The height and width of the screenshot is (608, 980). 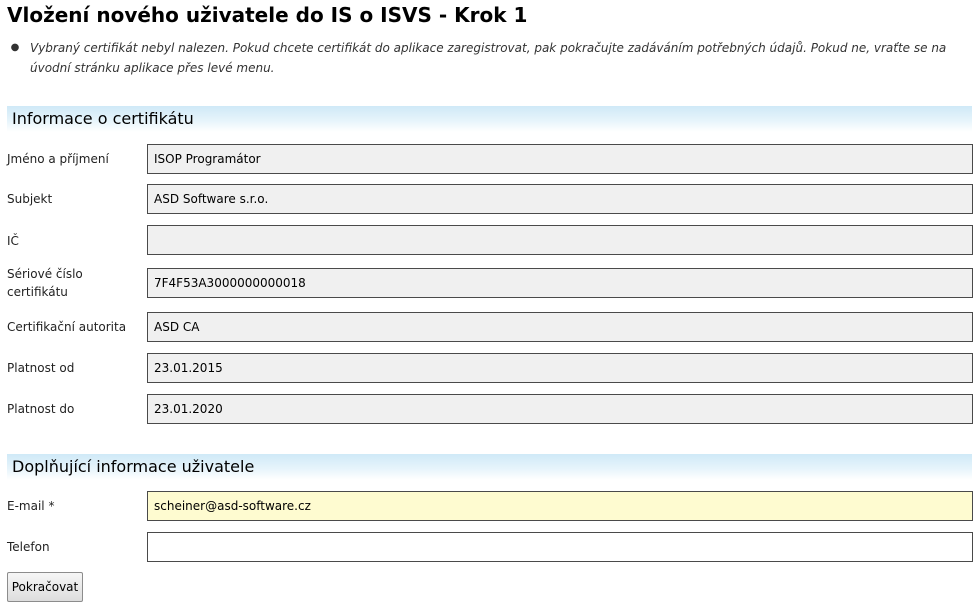 What do you see at coordinates (30, 199) in the screenshot?
I see `subject-label: Subjekt` at bounding box center [30, 199].